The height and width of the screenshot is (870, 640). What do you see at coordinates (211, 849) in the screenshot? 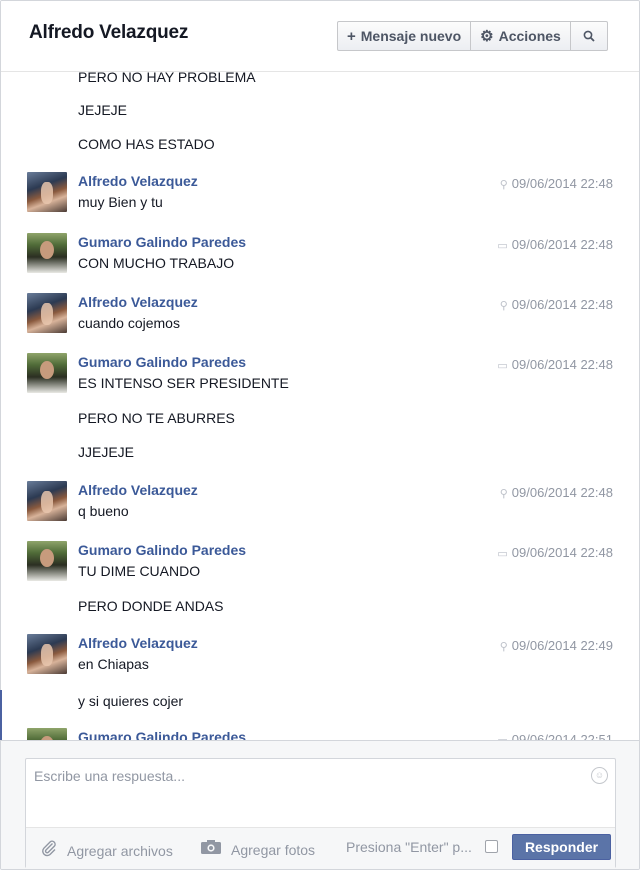
I see `camera-icon` at bounding box center [211, 849].